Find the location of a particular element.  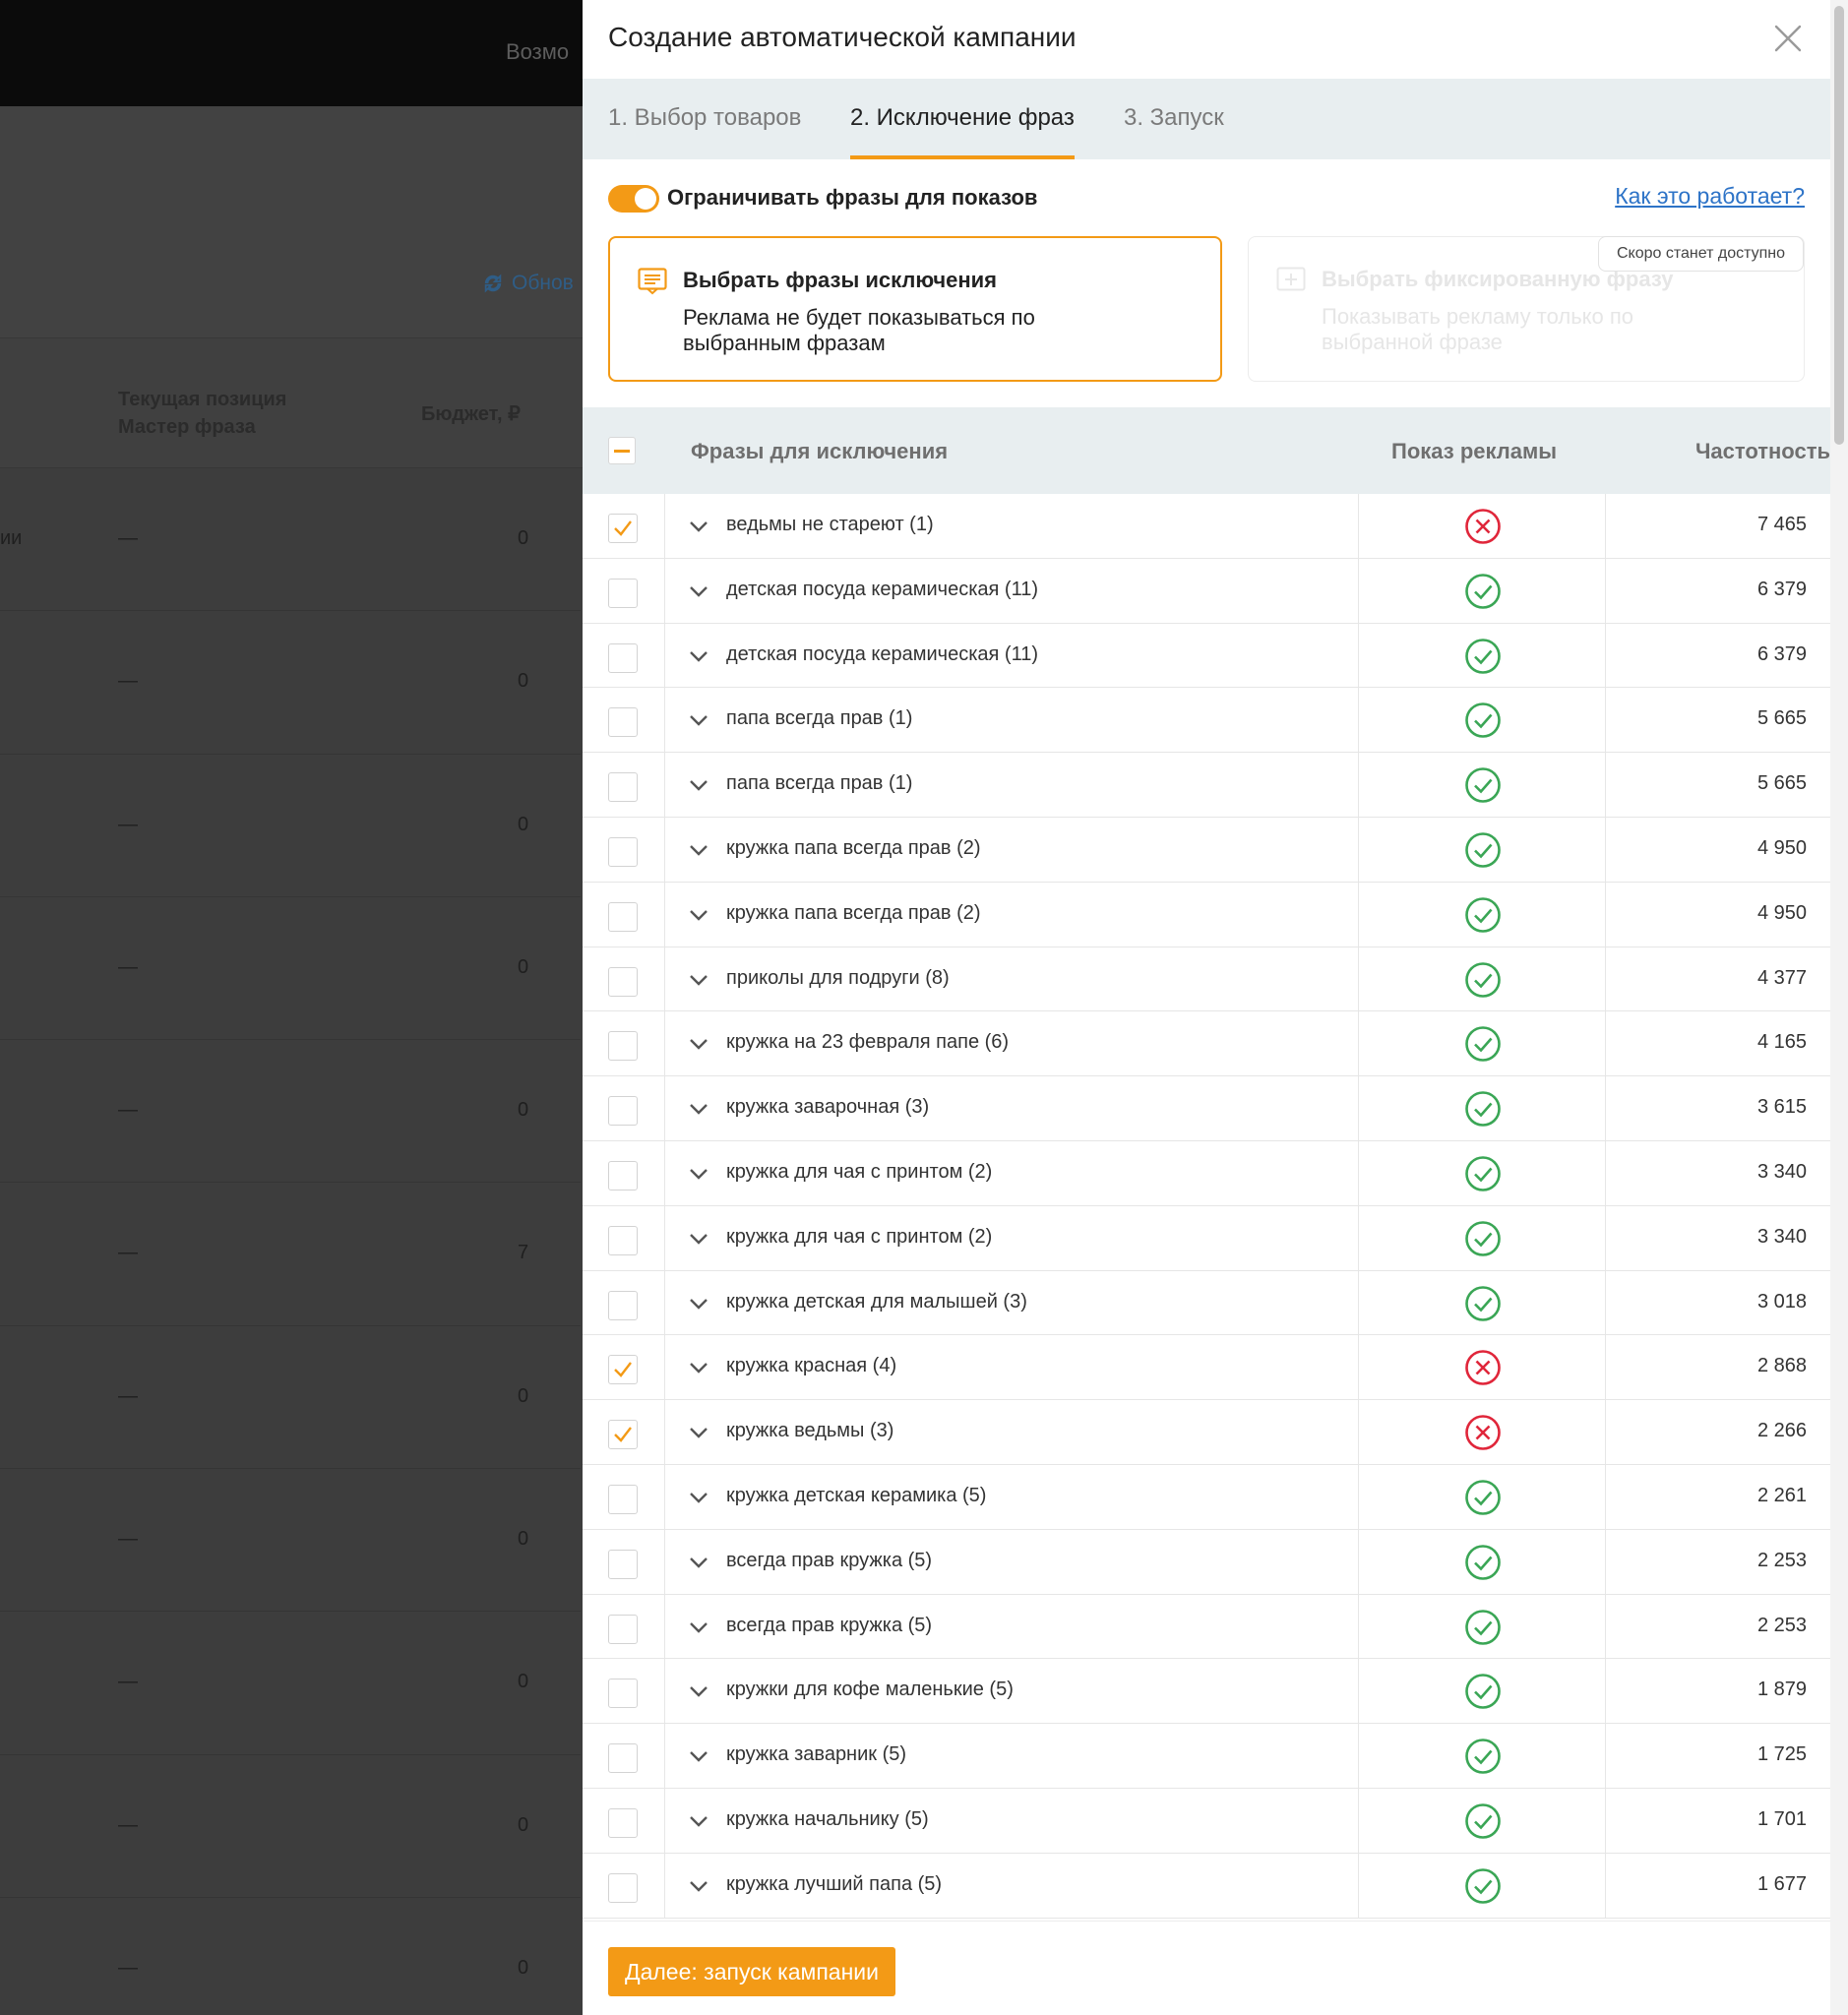

table-row: всегда прав кружка (5) 2 253 is located at coordinates (1206, 1562).